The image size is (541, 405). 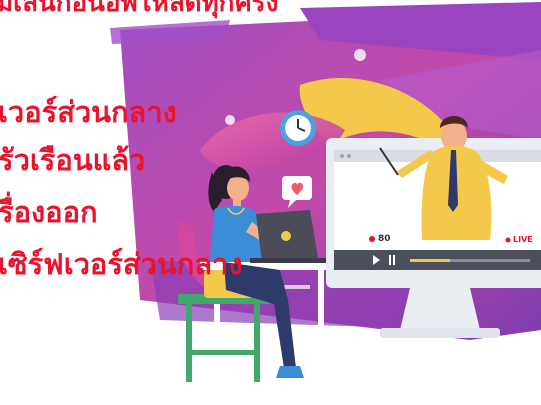 What do you see at coordinates (372, 239) in the screenshot?
I see `viewer-count` at bounding box center [372, 239].